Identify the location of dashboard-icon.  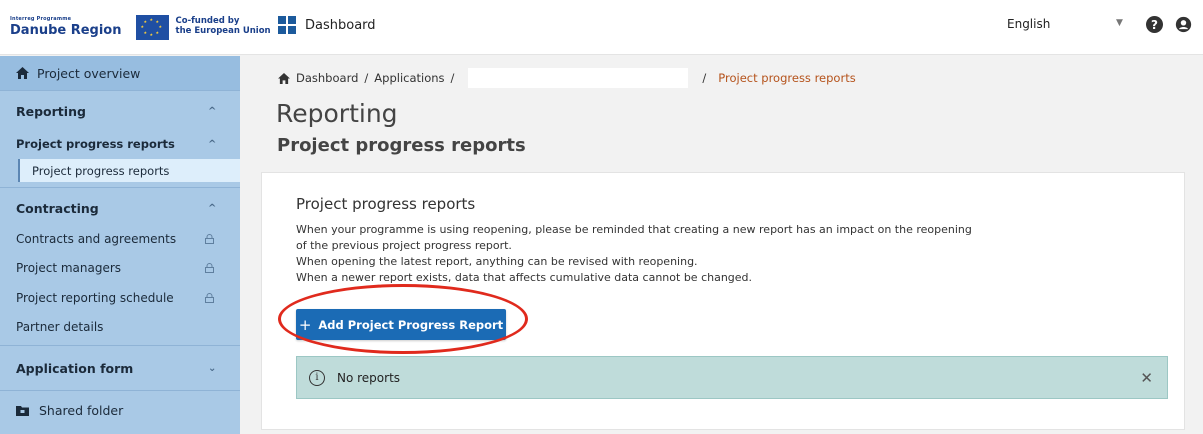
(287, 25).